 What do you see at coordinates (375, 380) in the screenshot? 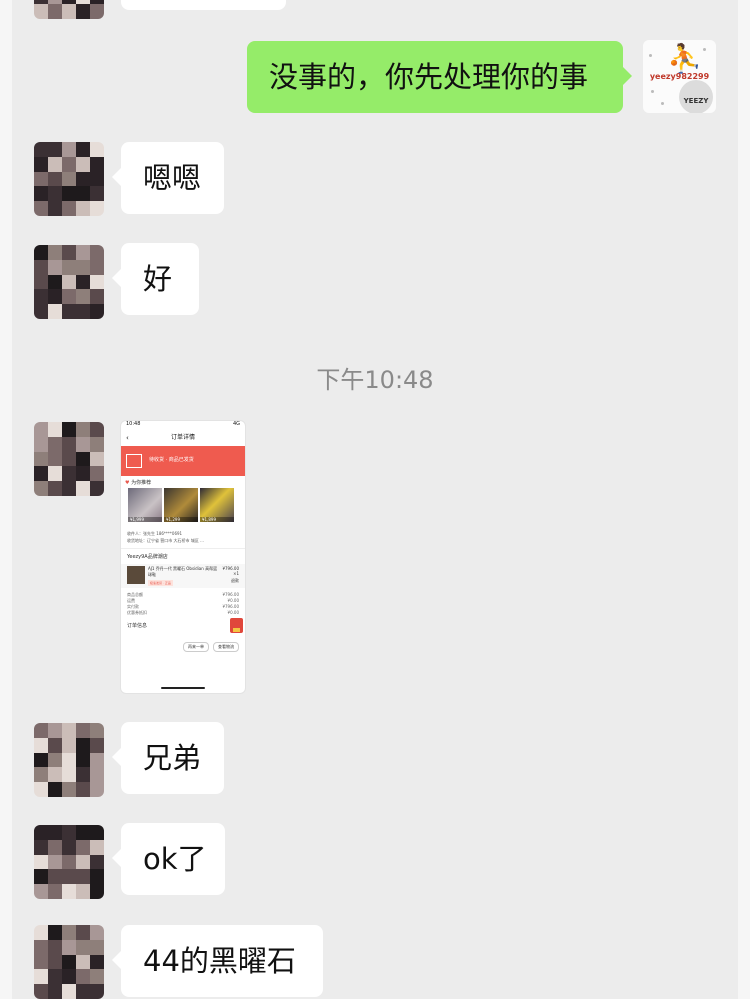
I see `chat-timestamp: 下午10:48` at bounding box center [375, 380].